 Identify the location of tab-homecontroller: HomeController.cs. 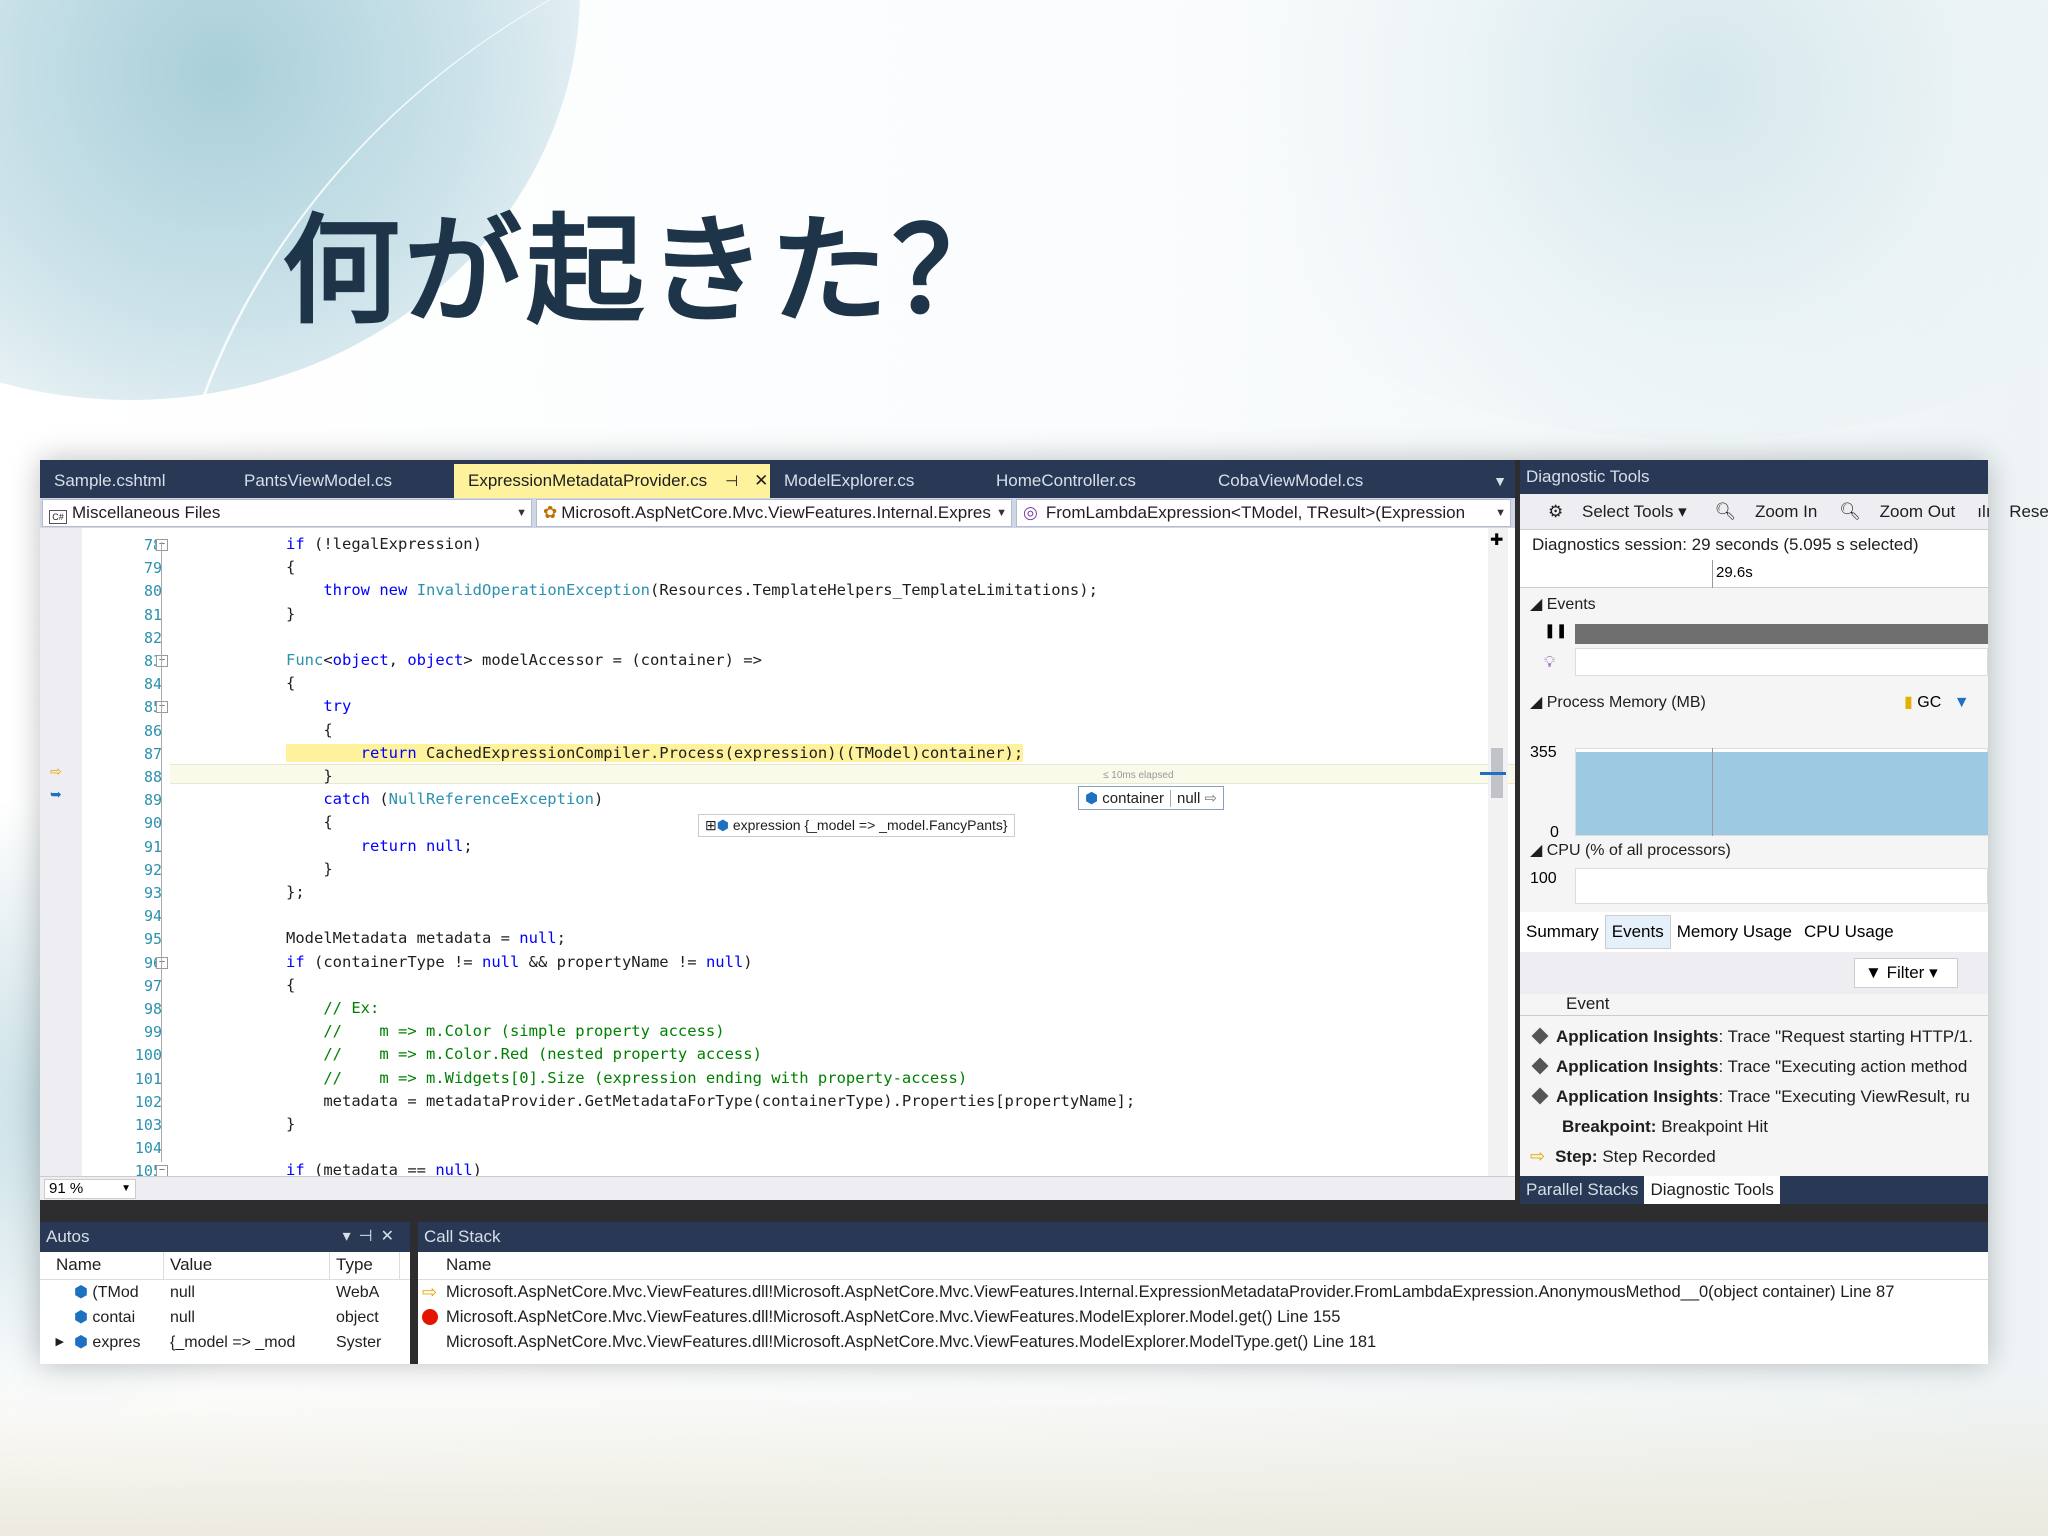
(1093, 481).